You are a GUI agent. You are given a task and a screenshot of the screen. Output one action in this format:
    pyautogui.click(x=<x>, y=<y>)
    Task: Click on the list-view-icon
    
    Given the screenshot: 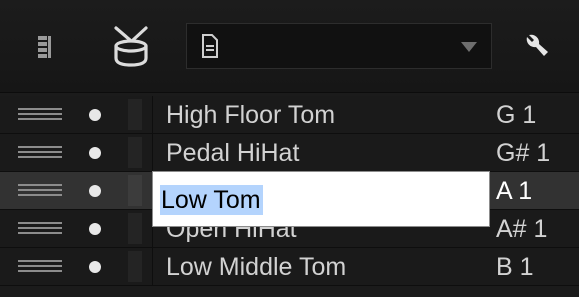 What is the action you would take?
    pyautogui.click(x=44, y=47)
    